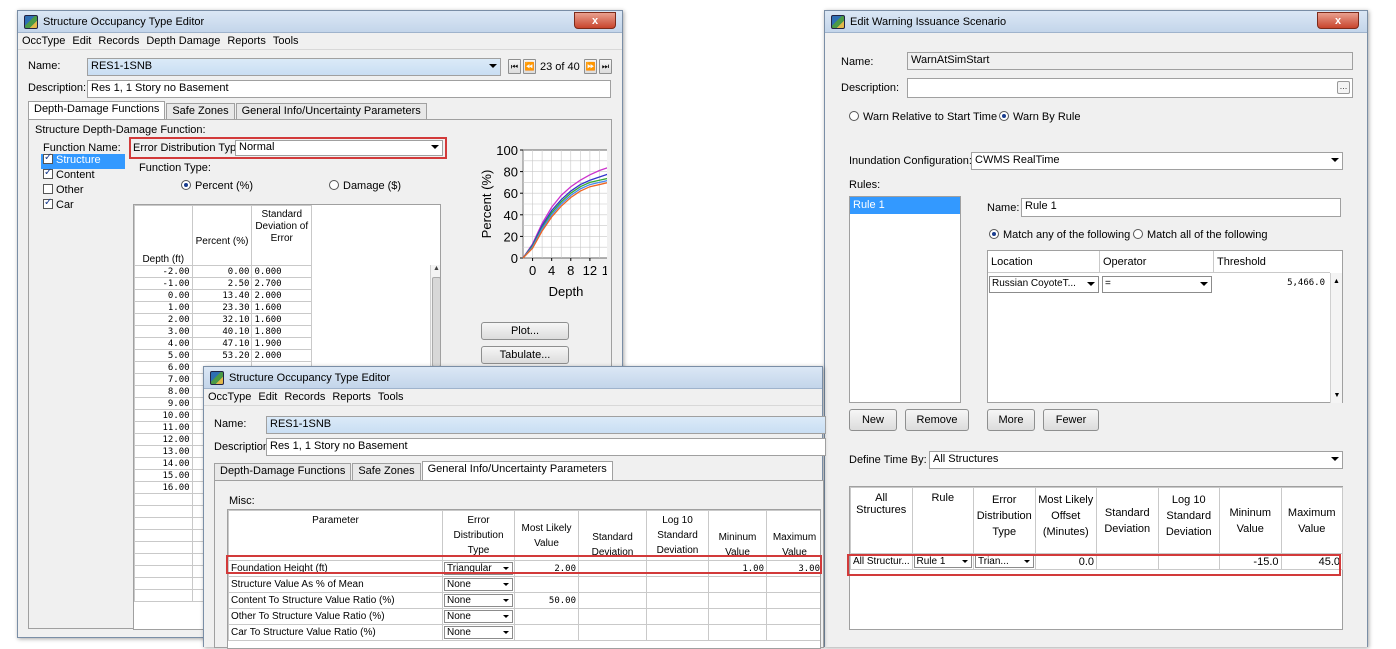 This screenshot has height=649, width=1396. Describe the element at coordinates (793, 568) in the screenshot. I see `cell-max: 3.00` at that location.